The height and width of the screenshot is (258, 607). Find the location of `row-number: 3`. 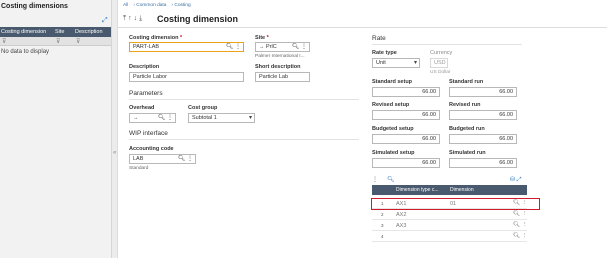

row-number: 3 is located at coordinates (382, 225).